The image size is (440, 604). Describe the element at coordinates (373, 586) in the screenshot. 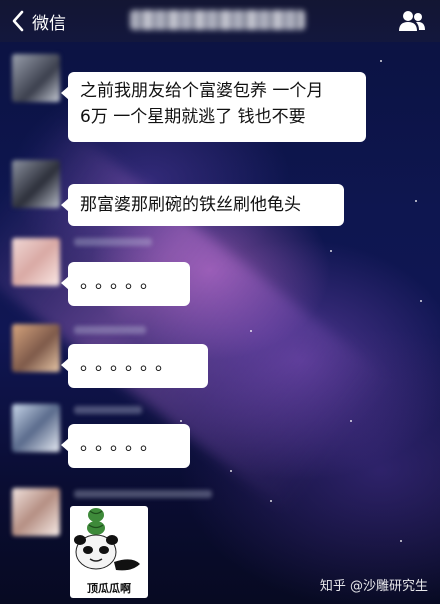

I see `watermark: 知乎 @沙雕研究生` at that location.